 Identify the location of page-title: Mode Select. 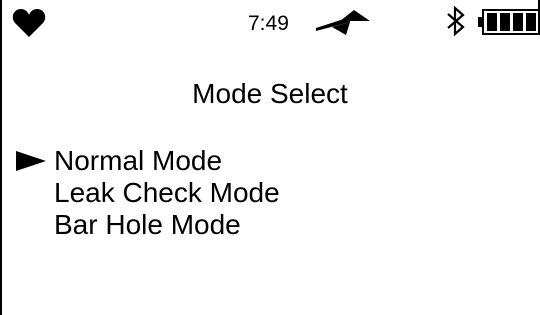
(270, 93).